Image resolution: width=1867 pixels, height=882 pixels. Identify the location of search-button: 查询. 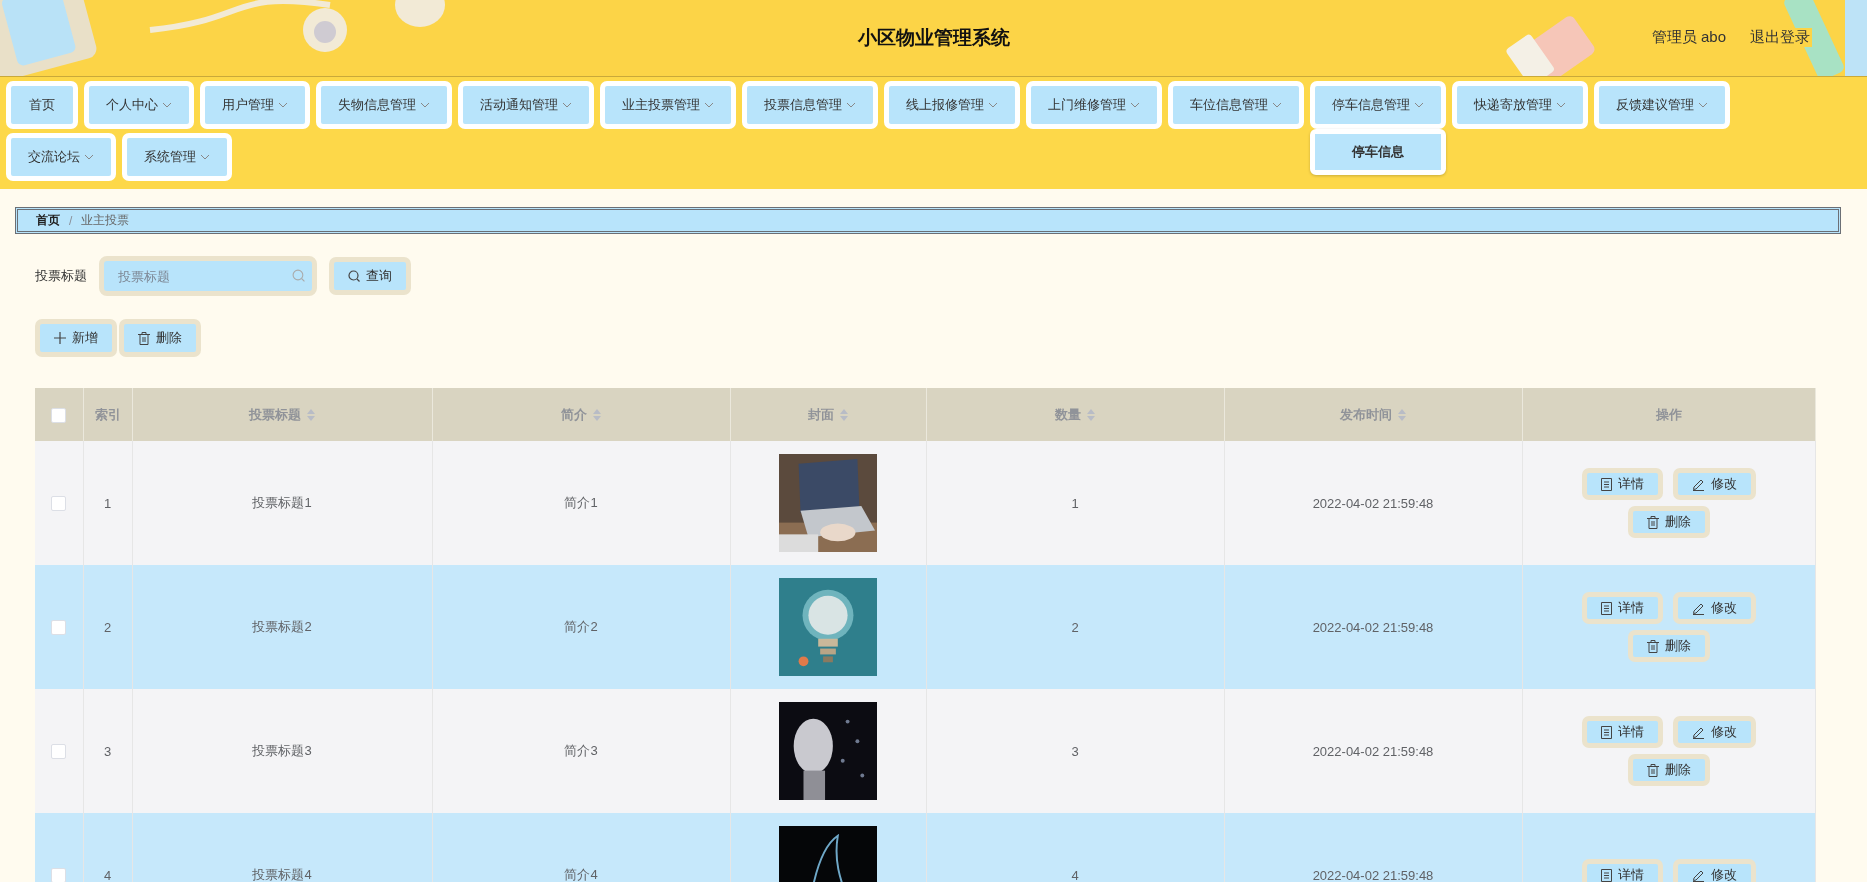
(370, 276).